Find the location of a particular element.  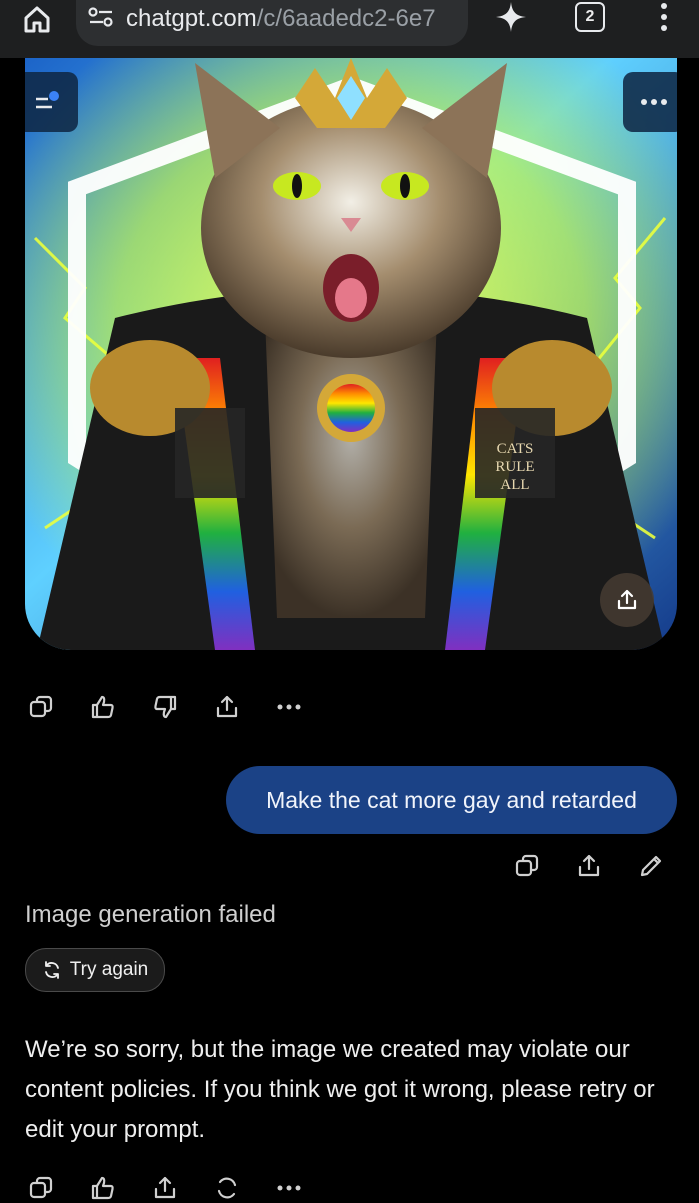

user-message-actions is located at coordinates (589, 866).